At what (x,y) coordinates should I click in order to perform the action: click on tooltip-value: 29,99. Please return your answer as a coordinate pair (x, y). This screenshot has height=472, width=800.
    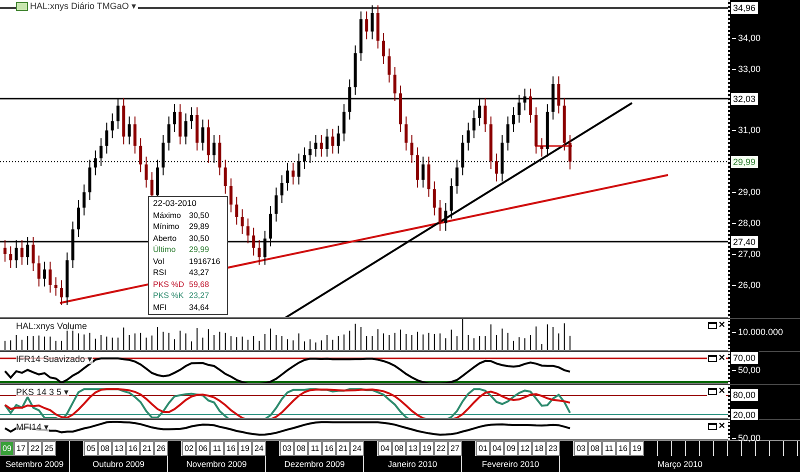
    Looking at the image, I should click on (199, 250).